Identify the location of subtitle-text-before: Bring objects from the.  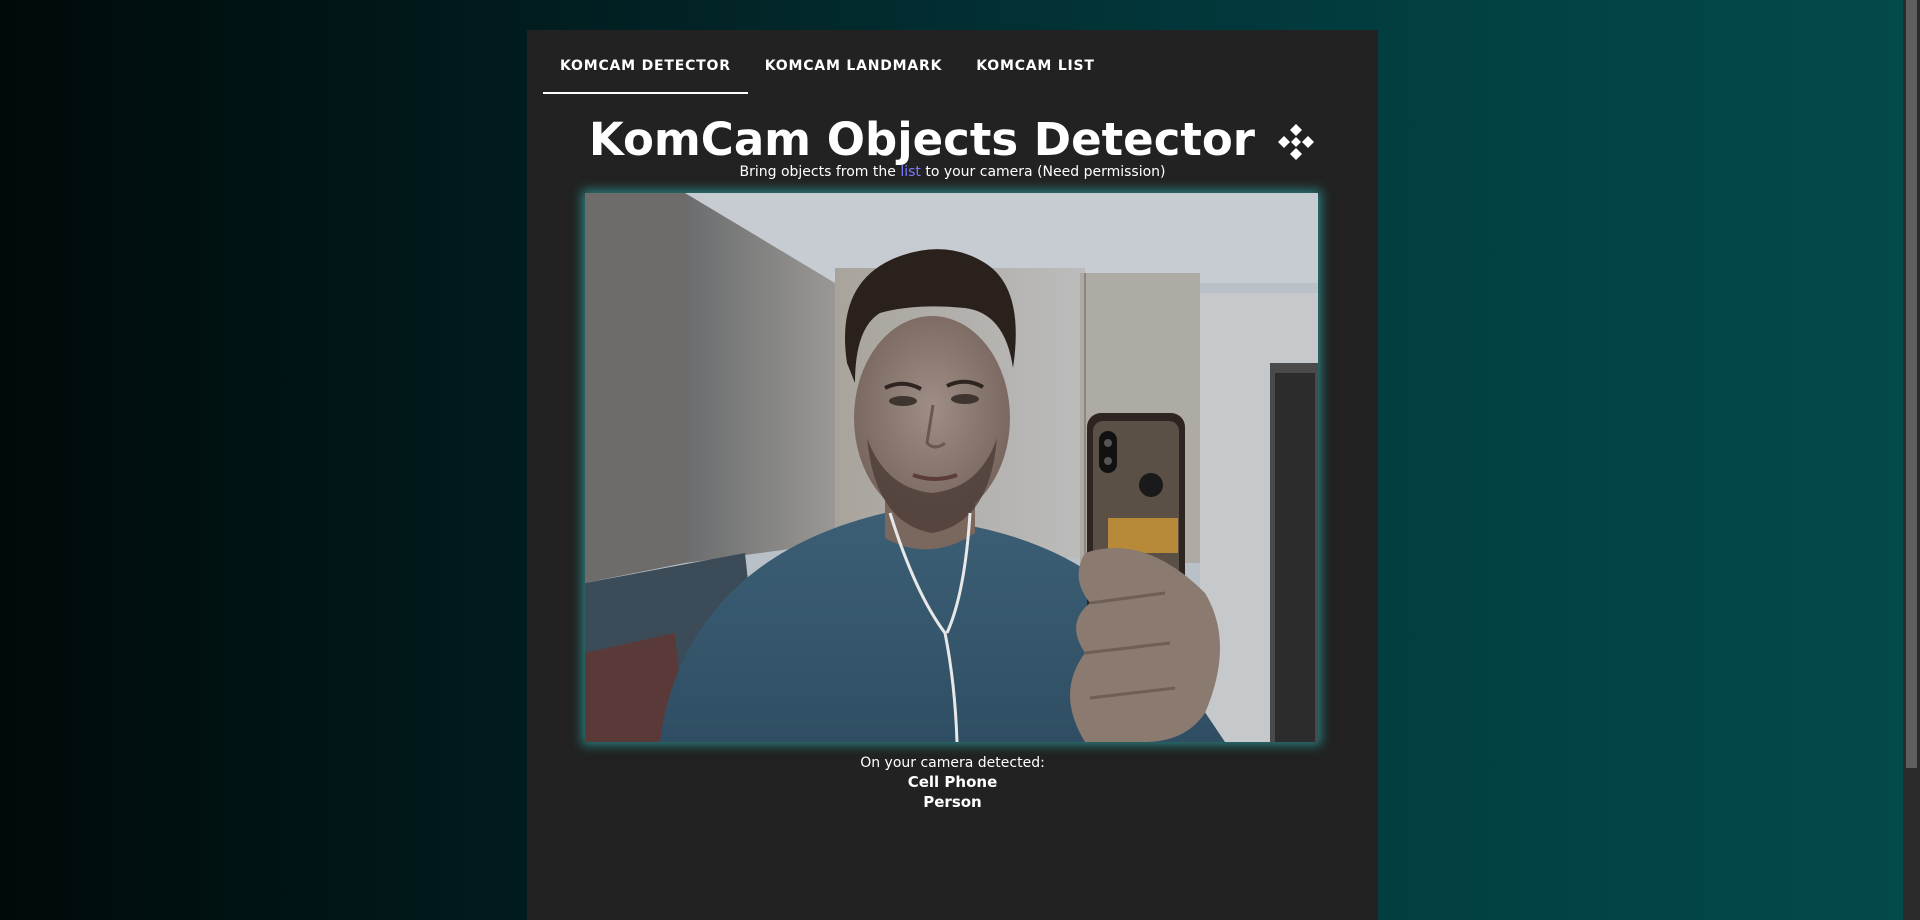
(820, 172).